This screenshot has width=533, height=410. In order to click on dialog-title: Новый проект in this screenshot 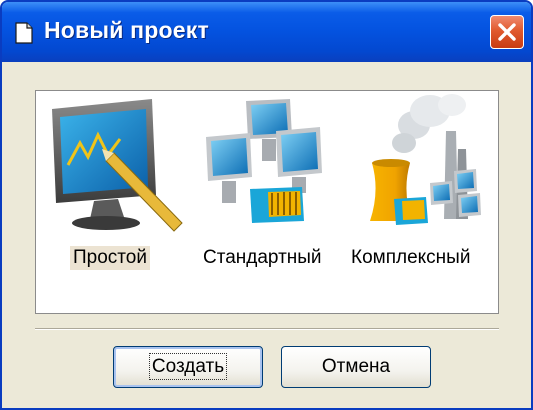, I will do `click(126, 30)`.